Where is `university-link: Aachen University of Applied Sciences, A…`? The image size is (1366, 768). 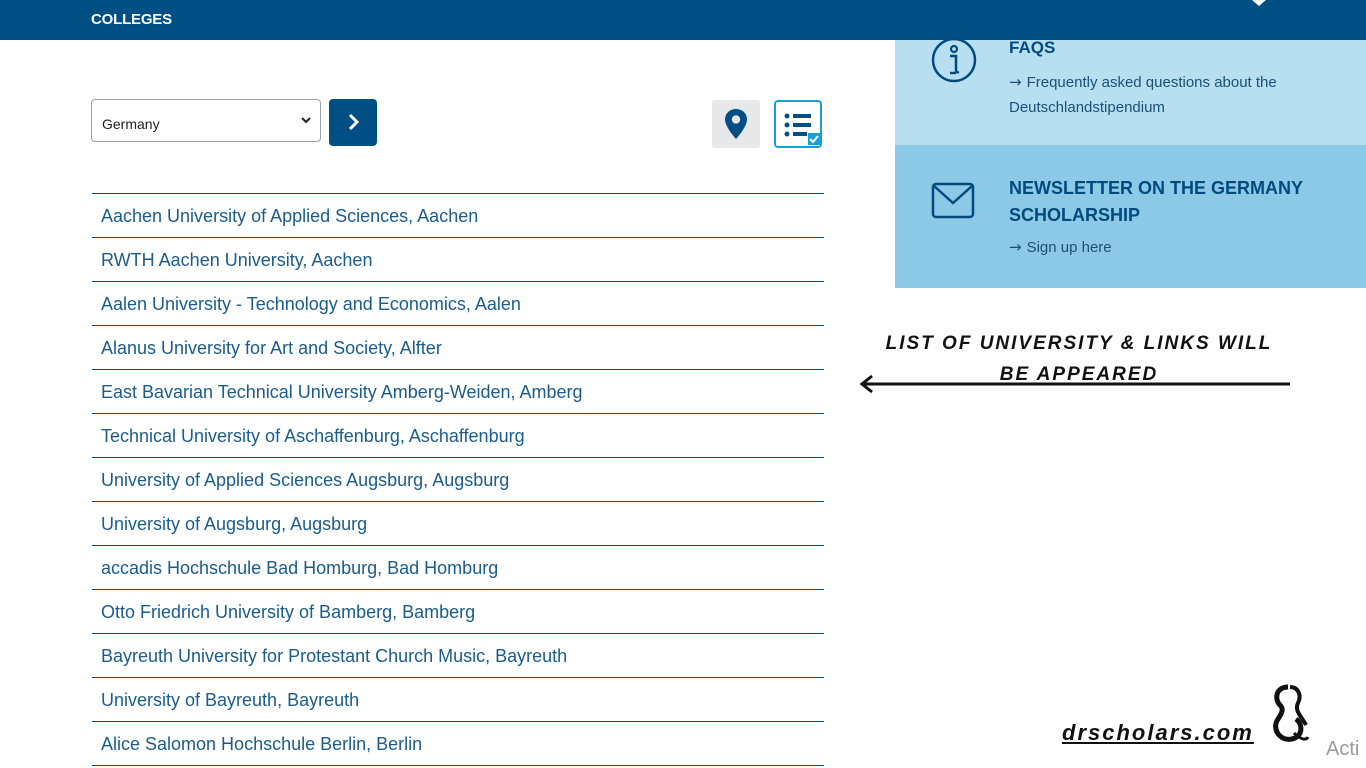
university-link: Aachen University of Applied Sciences, A… is located at coordinates (289, 216).